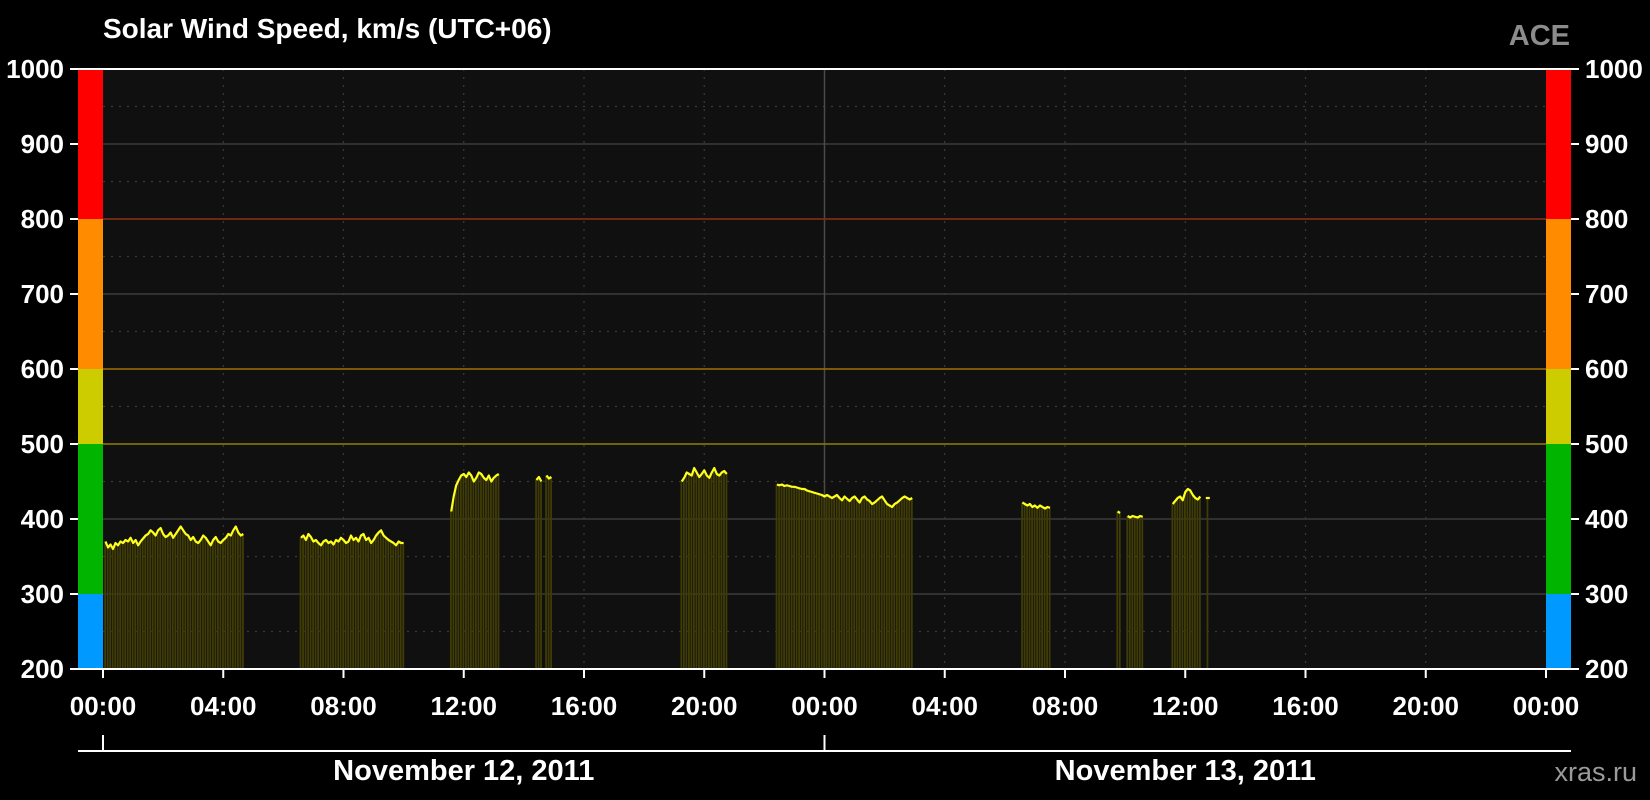  What do you see at coordinates (327, 28) in the screenshot?
I see `chart-title: Solar Wind Speed, km/s (UTC+06)` at bounding box center [327, 28].